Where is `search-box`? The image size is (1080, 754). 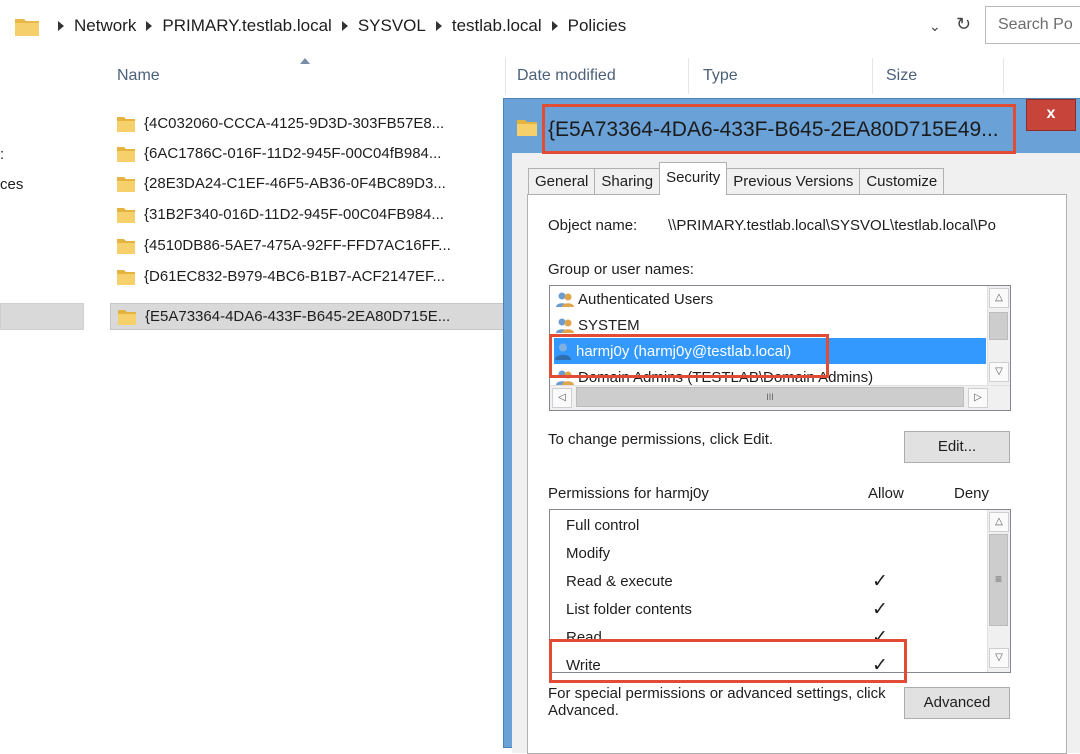
search-box is located at coordinates (1032, 25).